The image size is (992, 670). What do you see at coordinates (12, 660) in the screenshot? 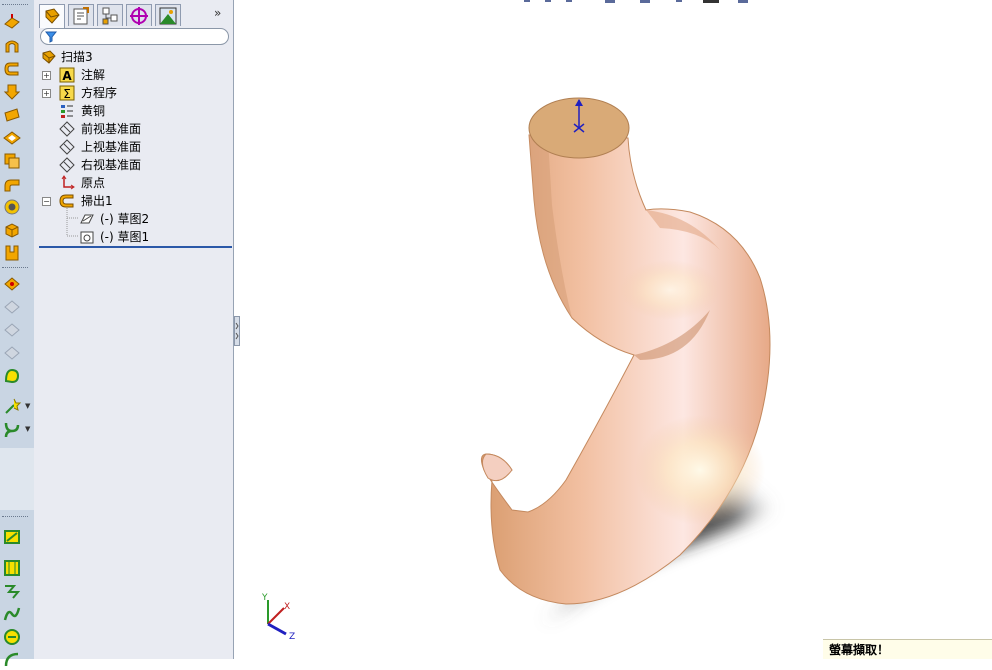
I see `arc-icon` at bounding box center [12, 660].